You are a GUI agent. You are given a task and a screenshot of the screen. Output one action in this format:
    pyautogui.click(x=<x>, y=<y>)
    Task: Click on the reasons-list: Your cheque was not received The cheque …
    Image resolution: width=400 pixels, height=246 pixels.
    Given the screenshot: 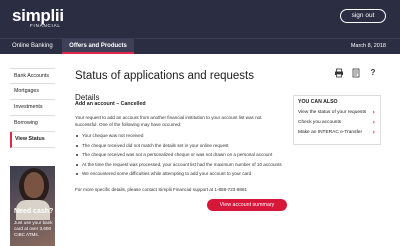 What is the action you would take?
    pyautogui.click(x=182, y=155)
    